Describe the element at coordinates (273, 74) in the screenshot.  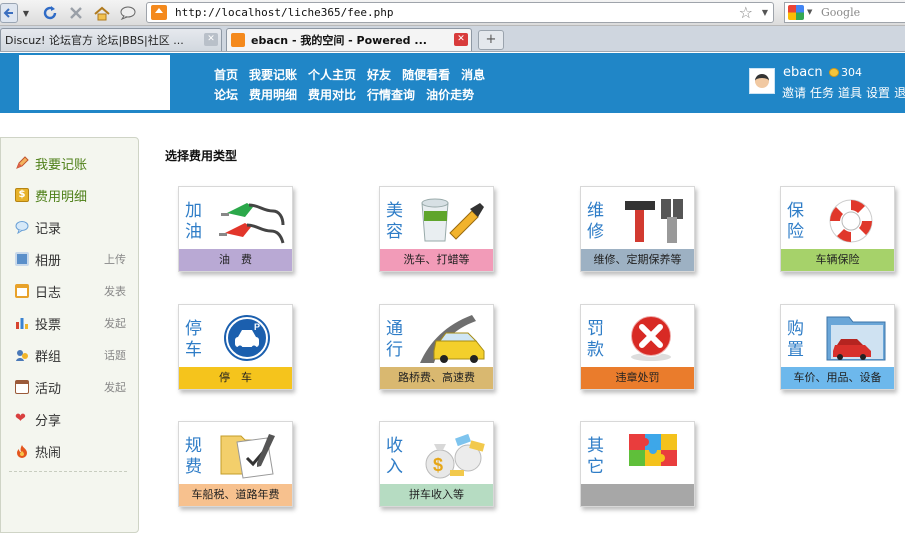
I see `nav-record-expense: 我要记账` at that location.